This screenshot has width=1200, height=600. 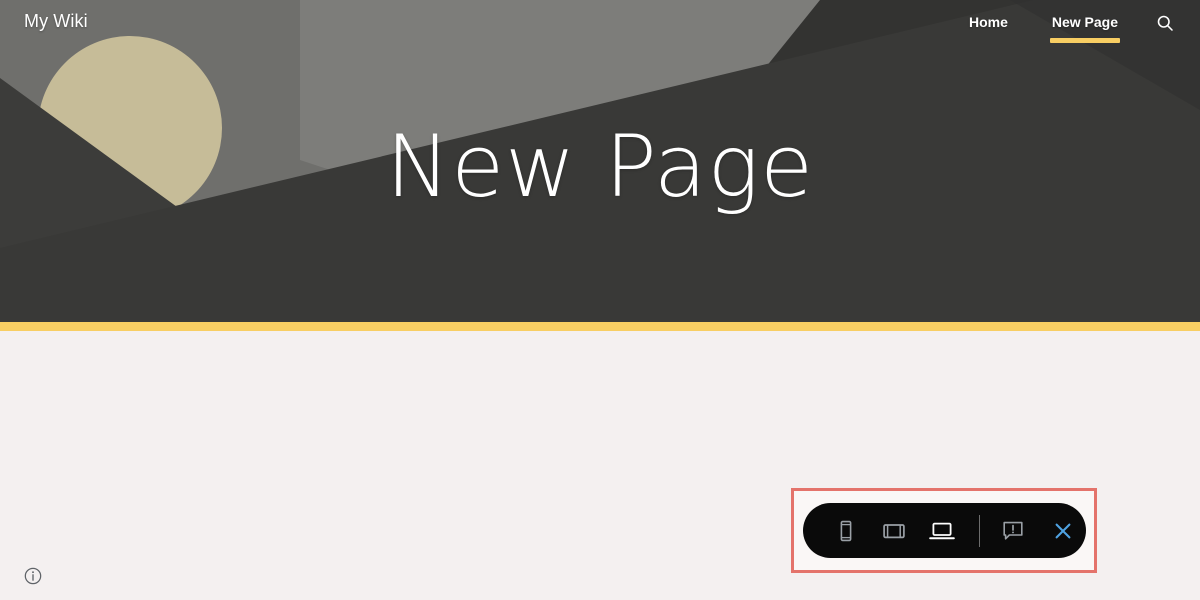 I want to click on toolbar-divider, so click(x=979, y=530).